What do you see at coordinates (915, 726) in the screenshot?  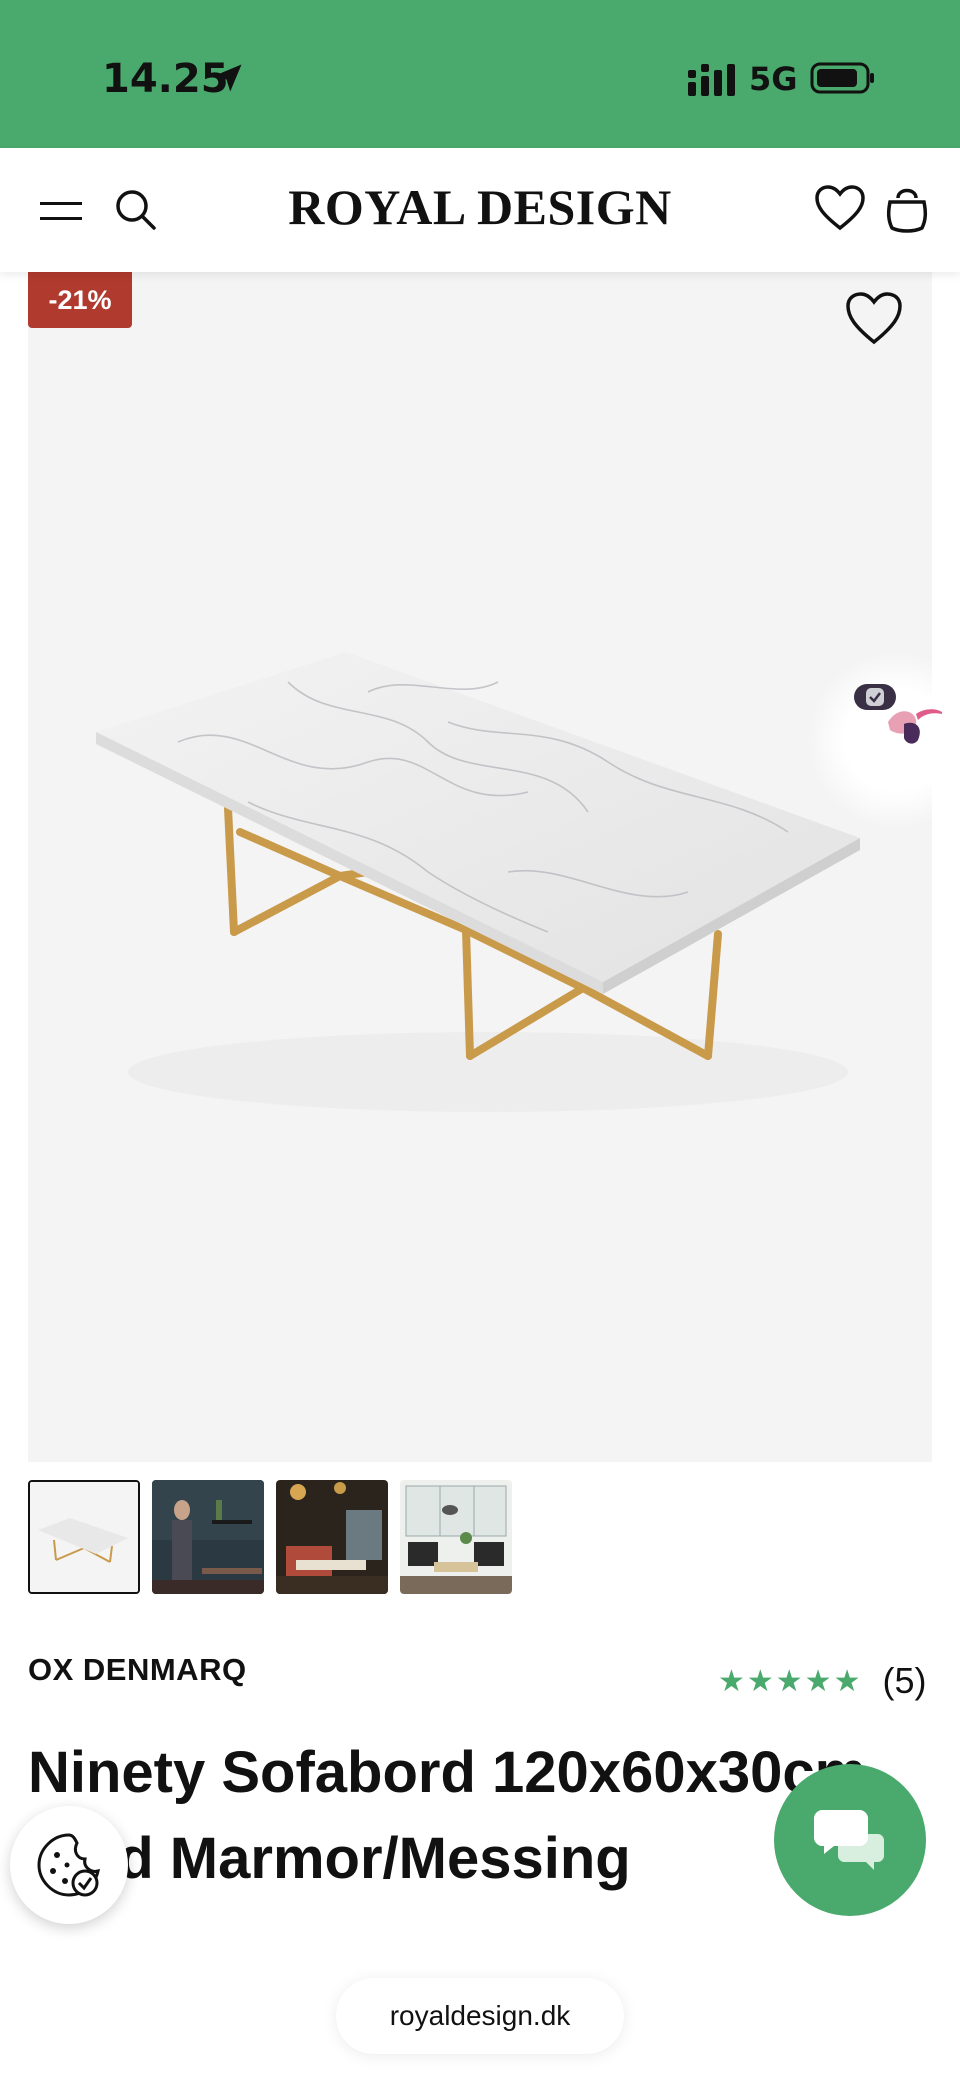 I see `widget-brand-icon` at bounding box center [915, 726].